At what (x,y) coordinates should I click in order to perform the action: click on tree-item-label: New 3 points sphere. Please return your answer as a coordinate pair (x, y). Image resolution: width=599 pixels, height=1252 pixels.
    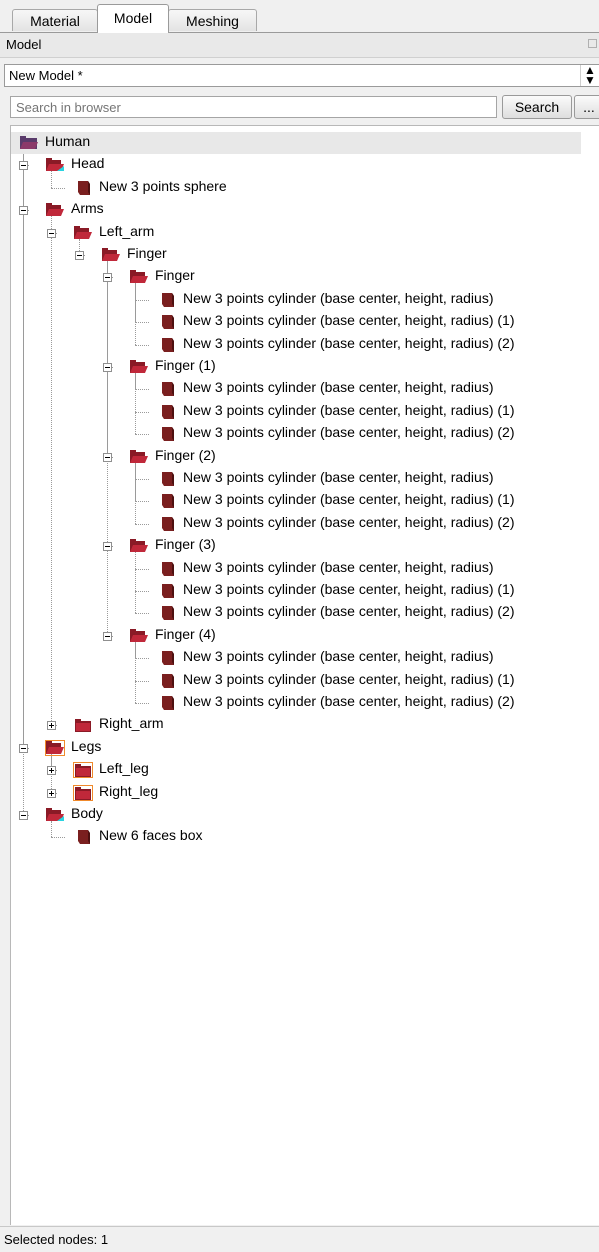
    Looking at the image, I should click on (163, 185).